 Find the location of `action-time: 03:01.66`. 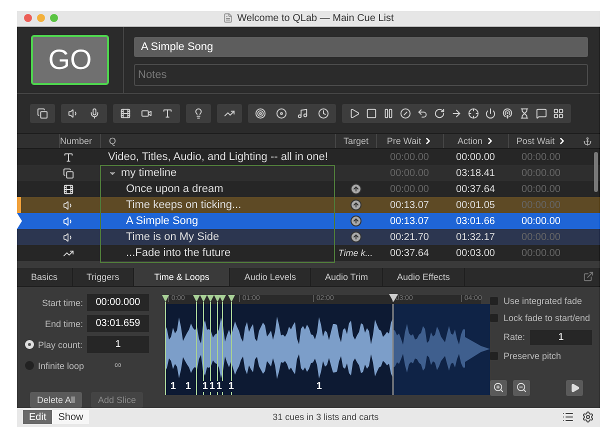

action-time: 03:01.66 is located at coordinates (475, 221).